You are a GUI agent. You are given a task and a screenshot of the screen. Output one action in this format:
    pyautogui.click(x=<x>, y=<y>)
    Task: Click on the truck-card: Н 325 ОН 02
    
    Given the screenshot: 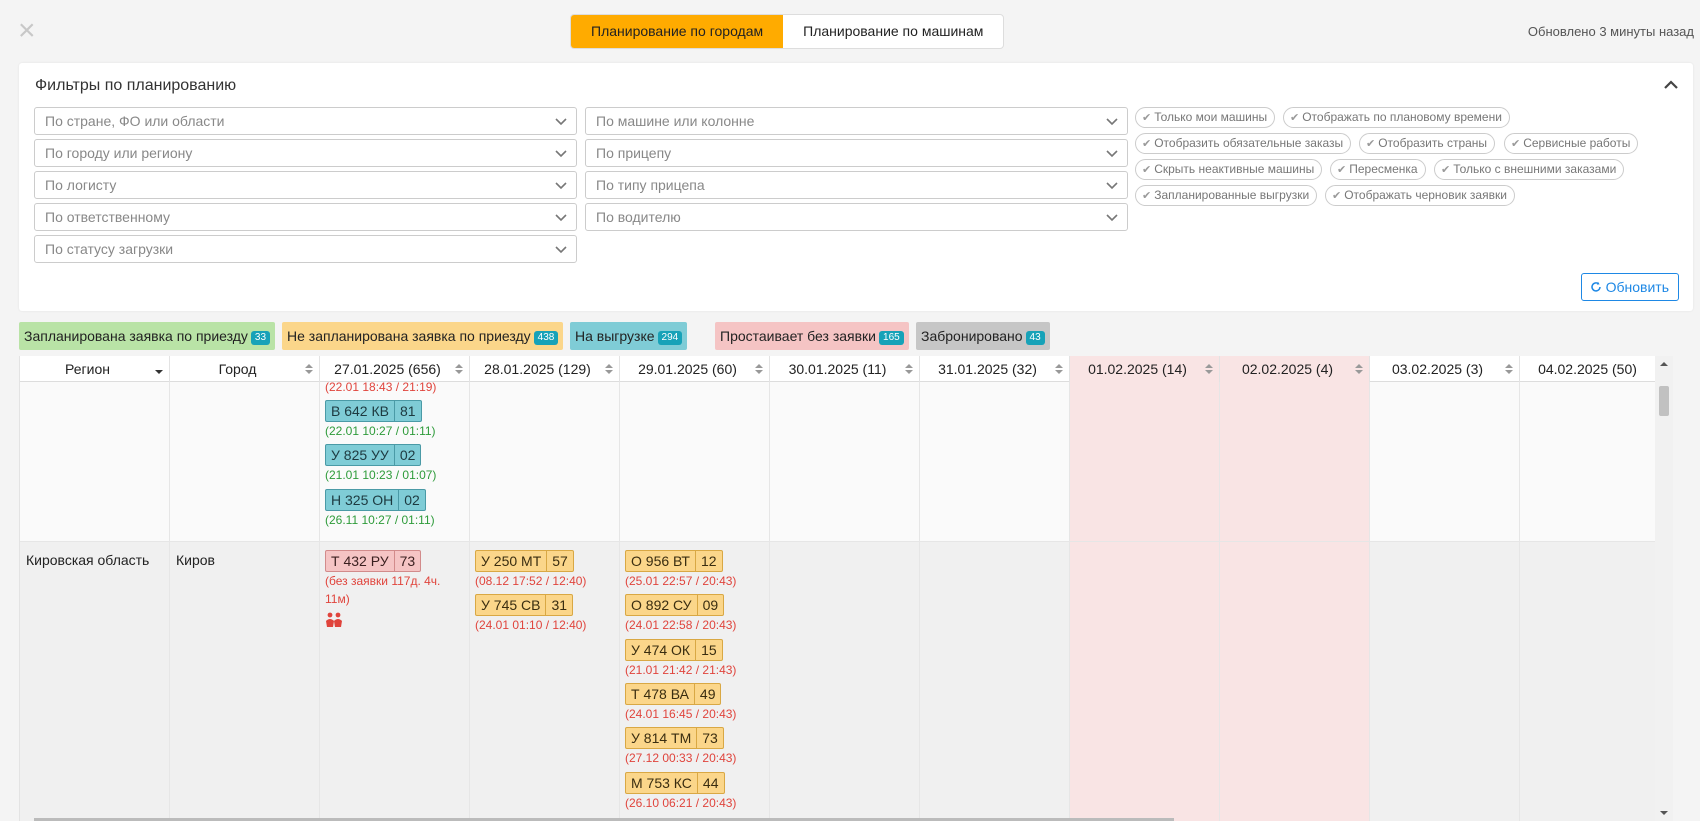 What is the action you would take?
    pyautogui.click(x=375, y=500)
    